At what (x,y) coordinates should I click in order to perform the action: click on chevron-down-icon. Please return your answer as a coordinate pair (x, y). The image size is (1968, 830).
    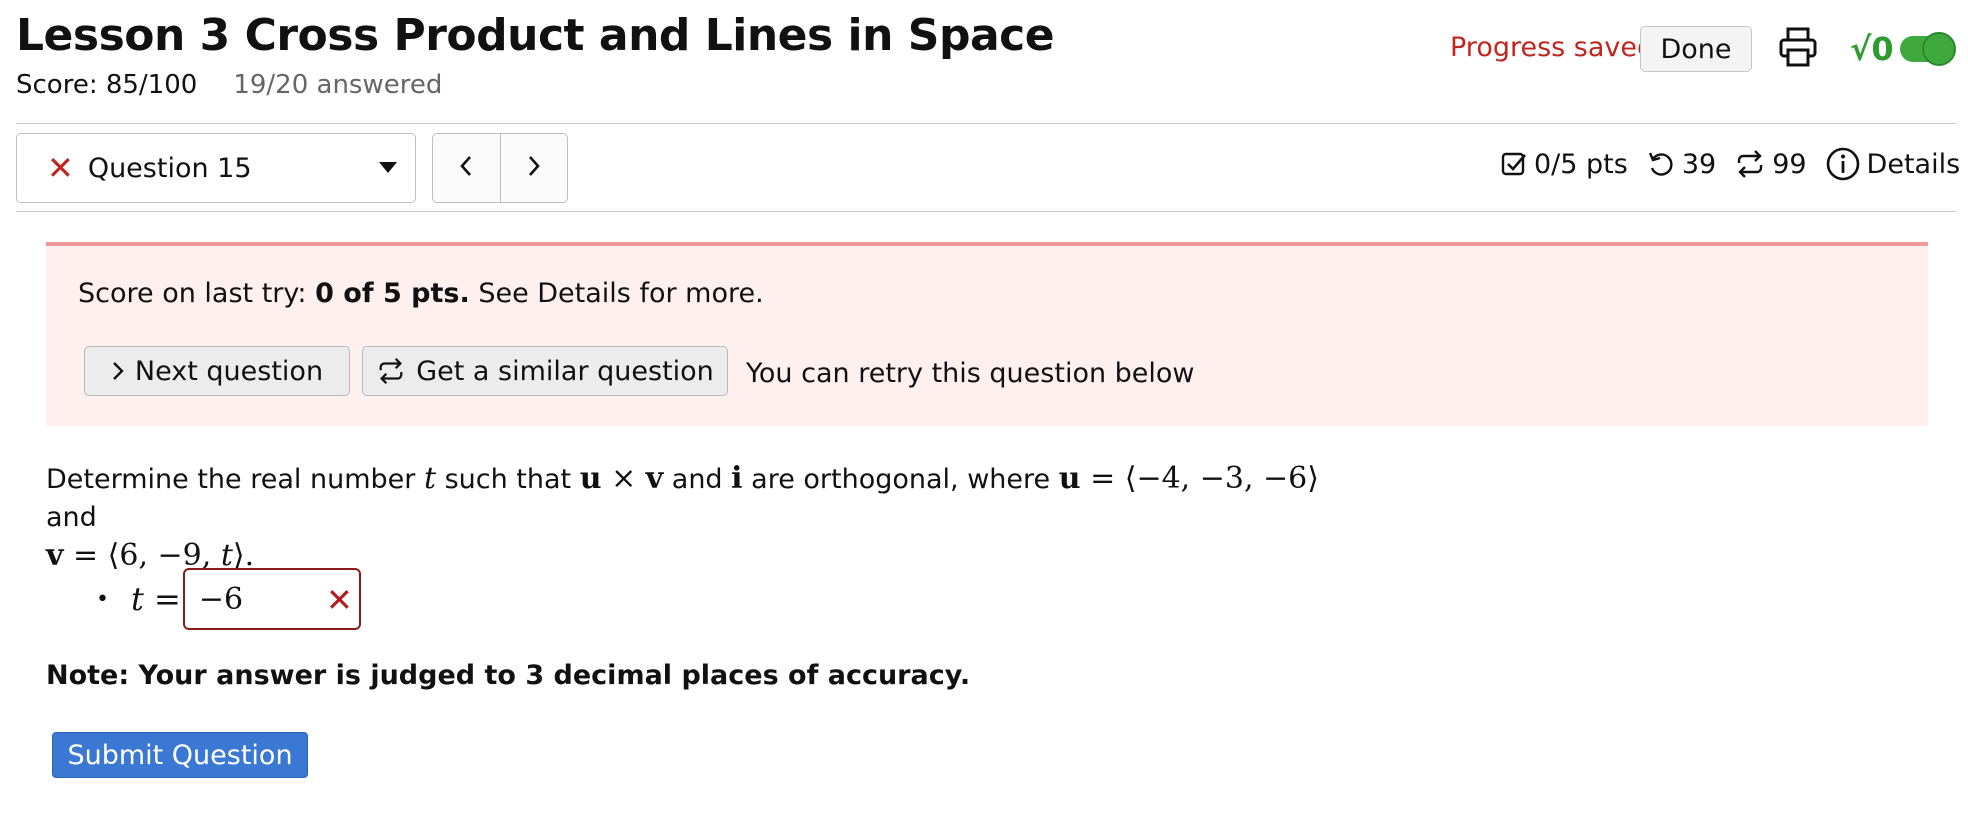
    Looking at the image, I should click on (388, 167).